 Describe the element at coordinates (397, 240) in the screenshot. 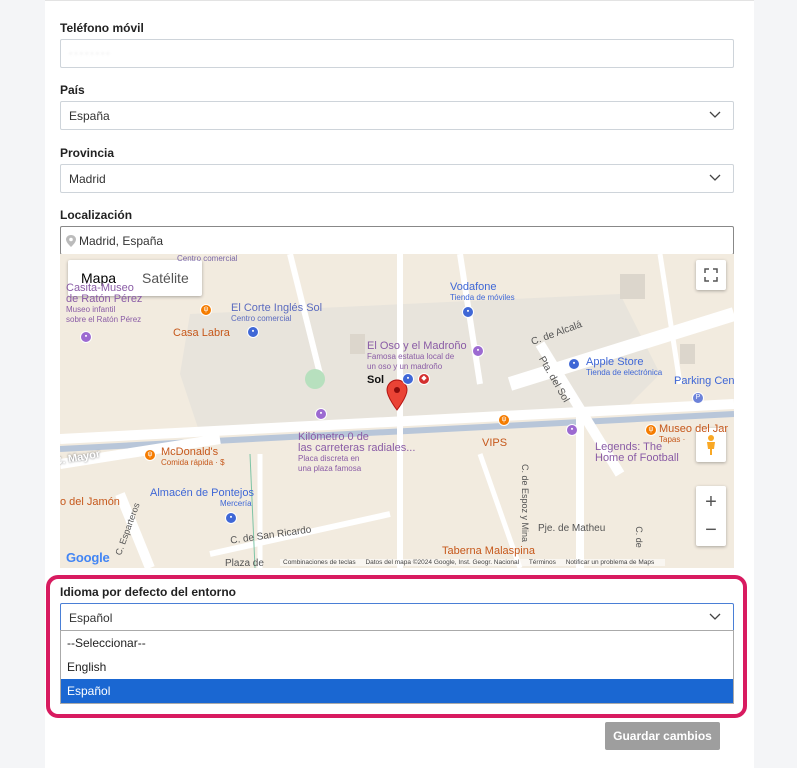

I see `location-input: Madrid, España` at that location.